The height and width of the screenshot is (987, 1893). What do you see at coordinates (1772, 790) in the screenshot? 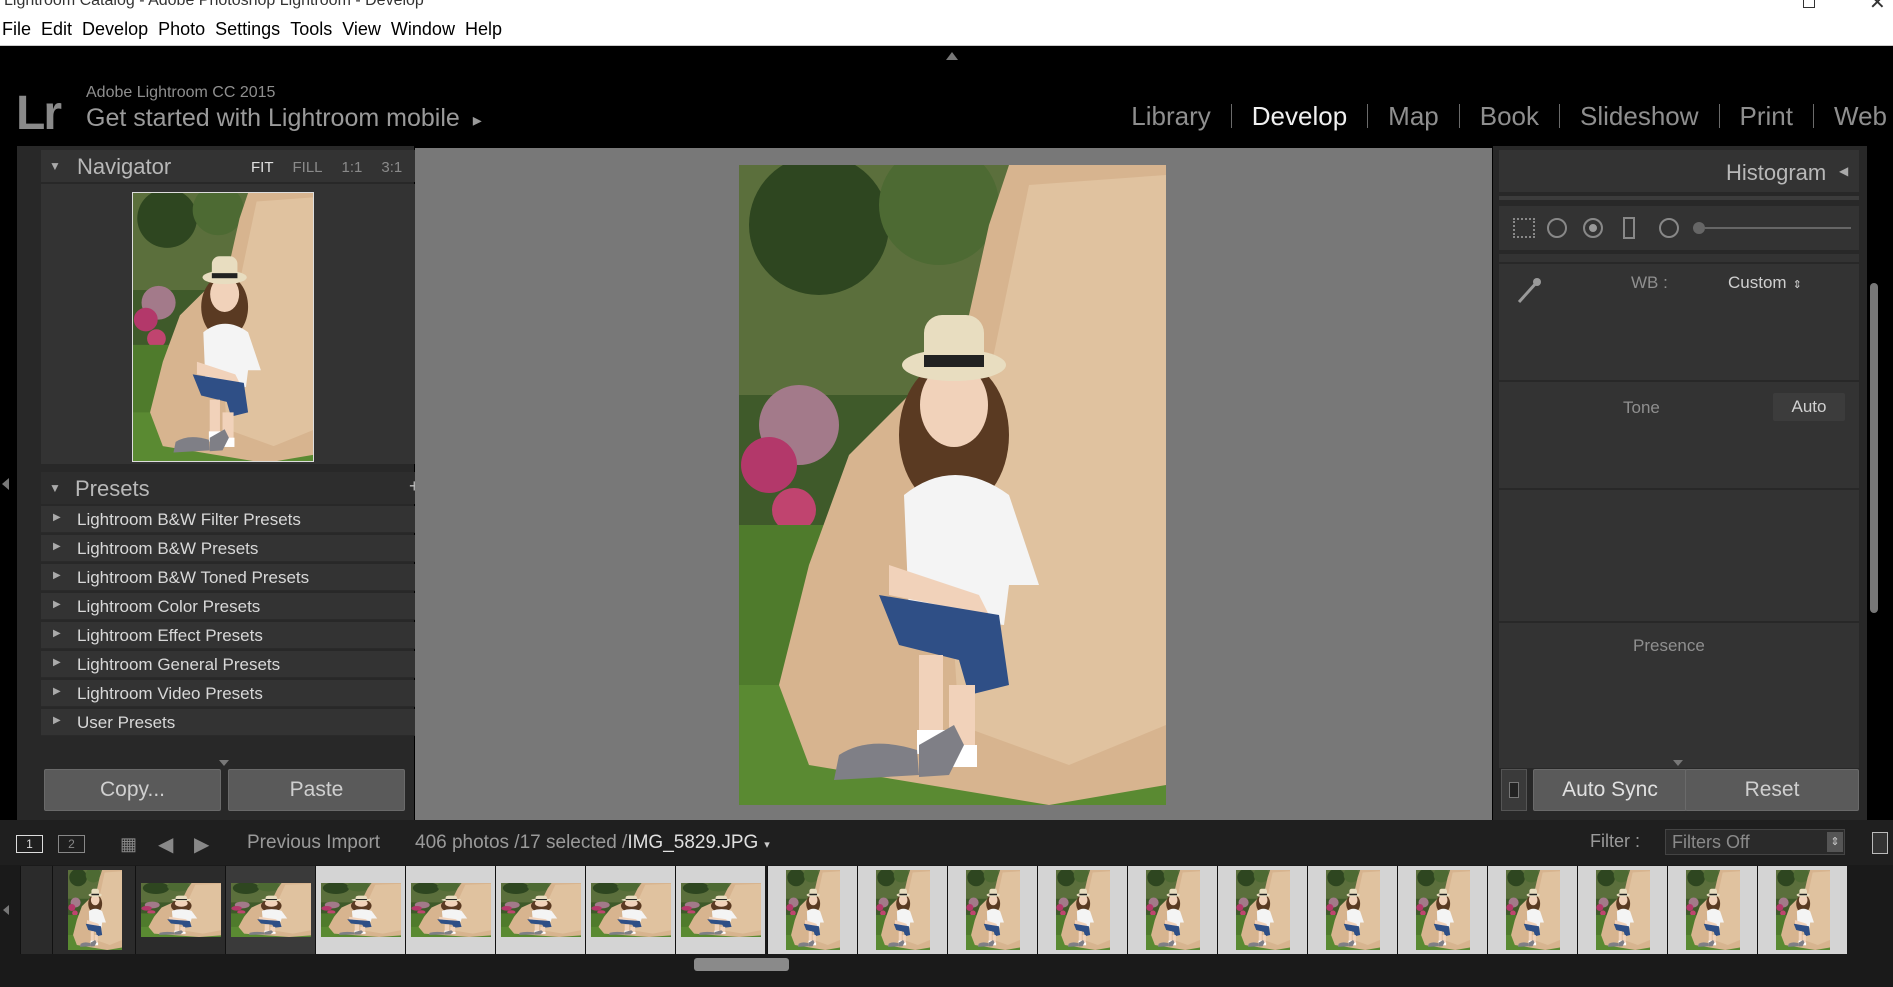
I see `reset-button: Reset` at bounding box center [1772, 790].